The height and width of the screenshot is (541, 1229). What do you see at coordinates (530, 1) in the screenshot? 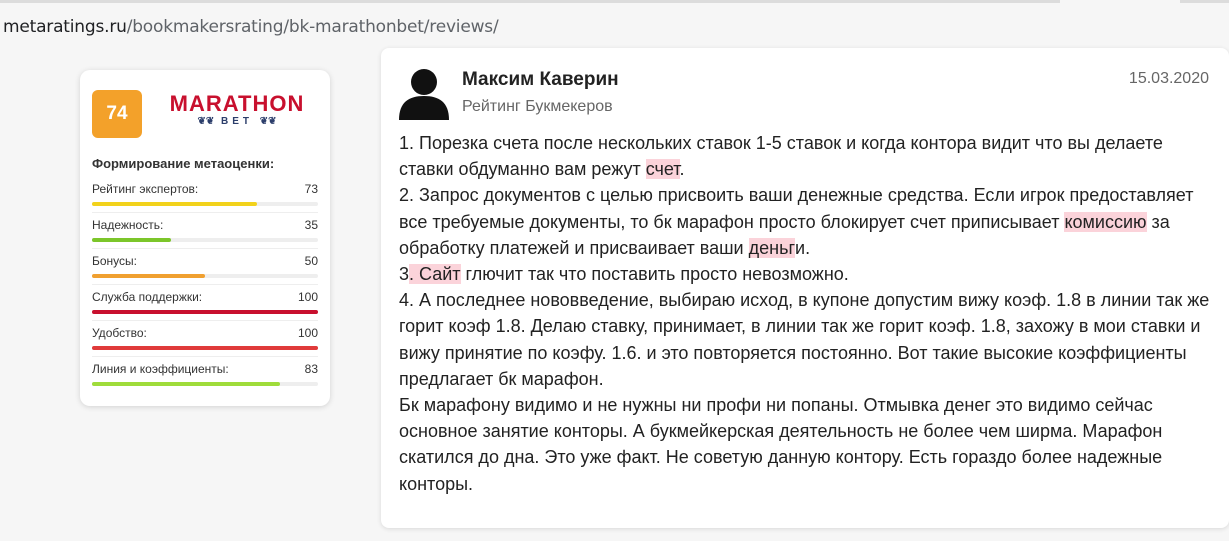
I see `browser-top-border` at bounding box center [530, 1].